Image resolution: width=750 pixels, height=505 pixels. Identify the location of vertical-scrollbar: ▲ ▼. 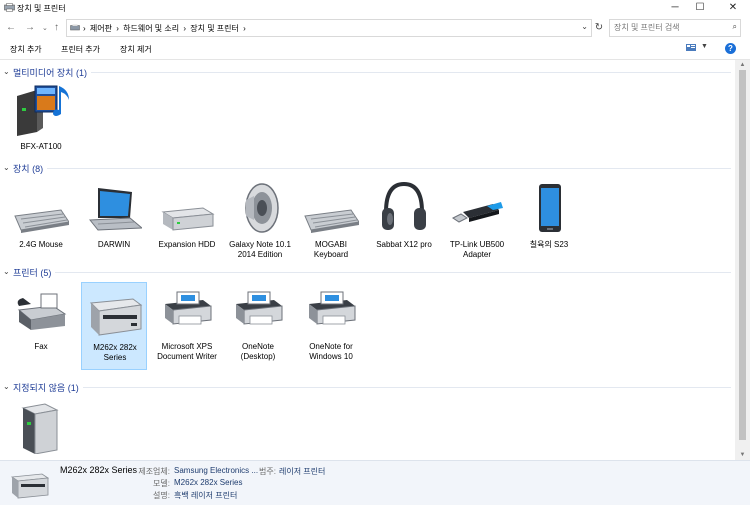
(742, 260).